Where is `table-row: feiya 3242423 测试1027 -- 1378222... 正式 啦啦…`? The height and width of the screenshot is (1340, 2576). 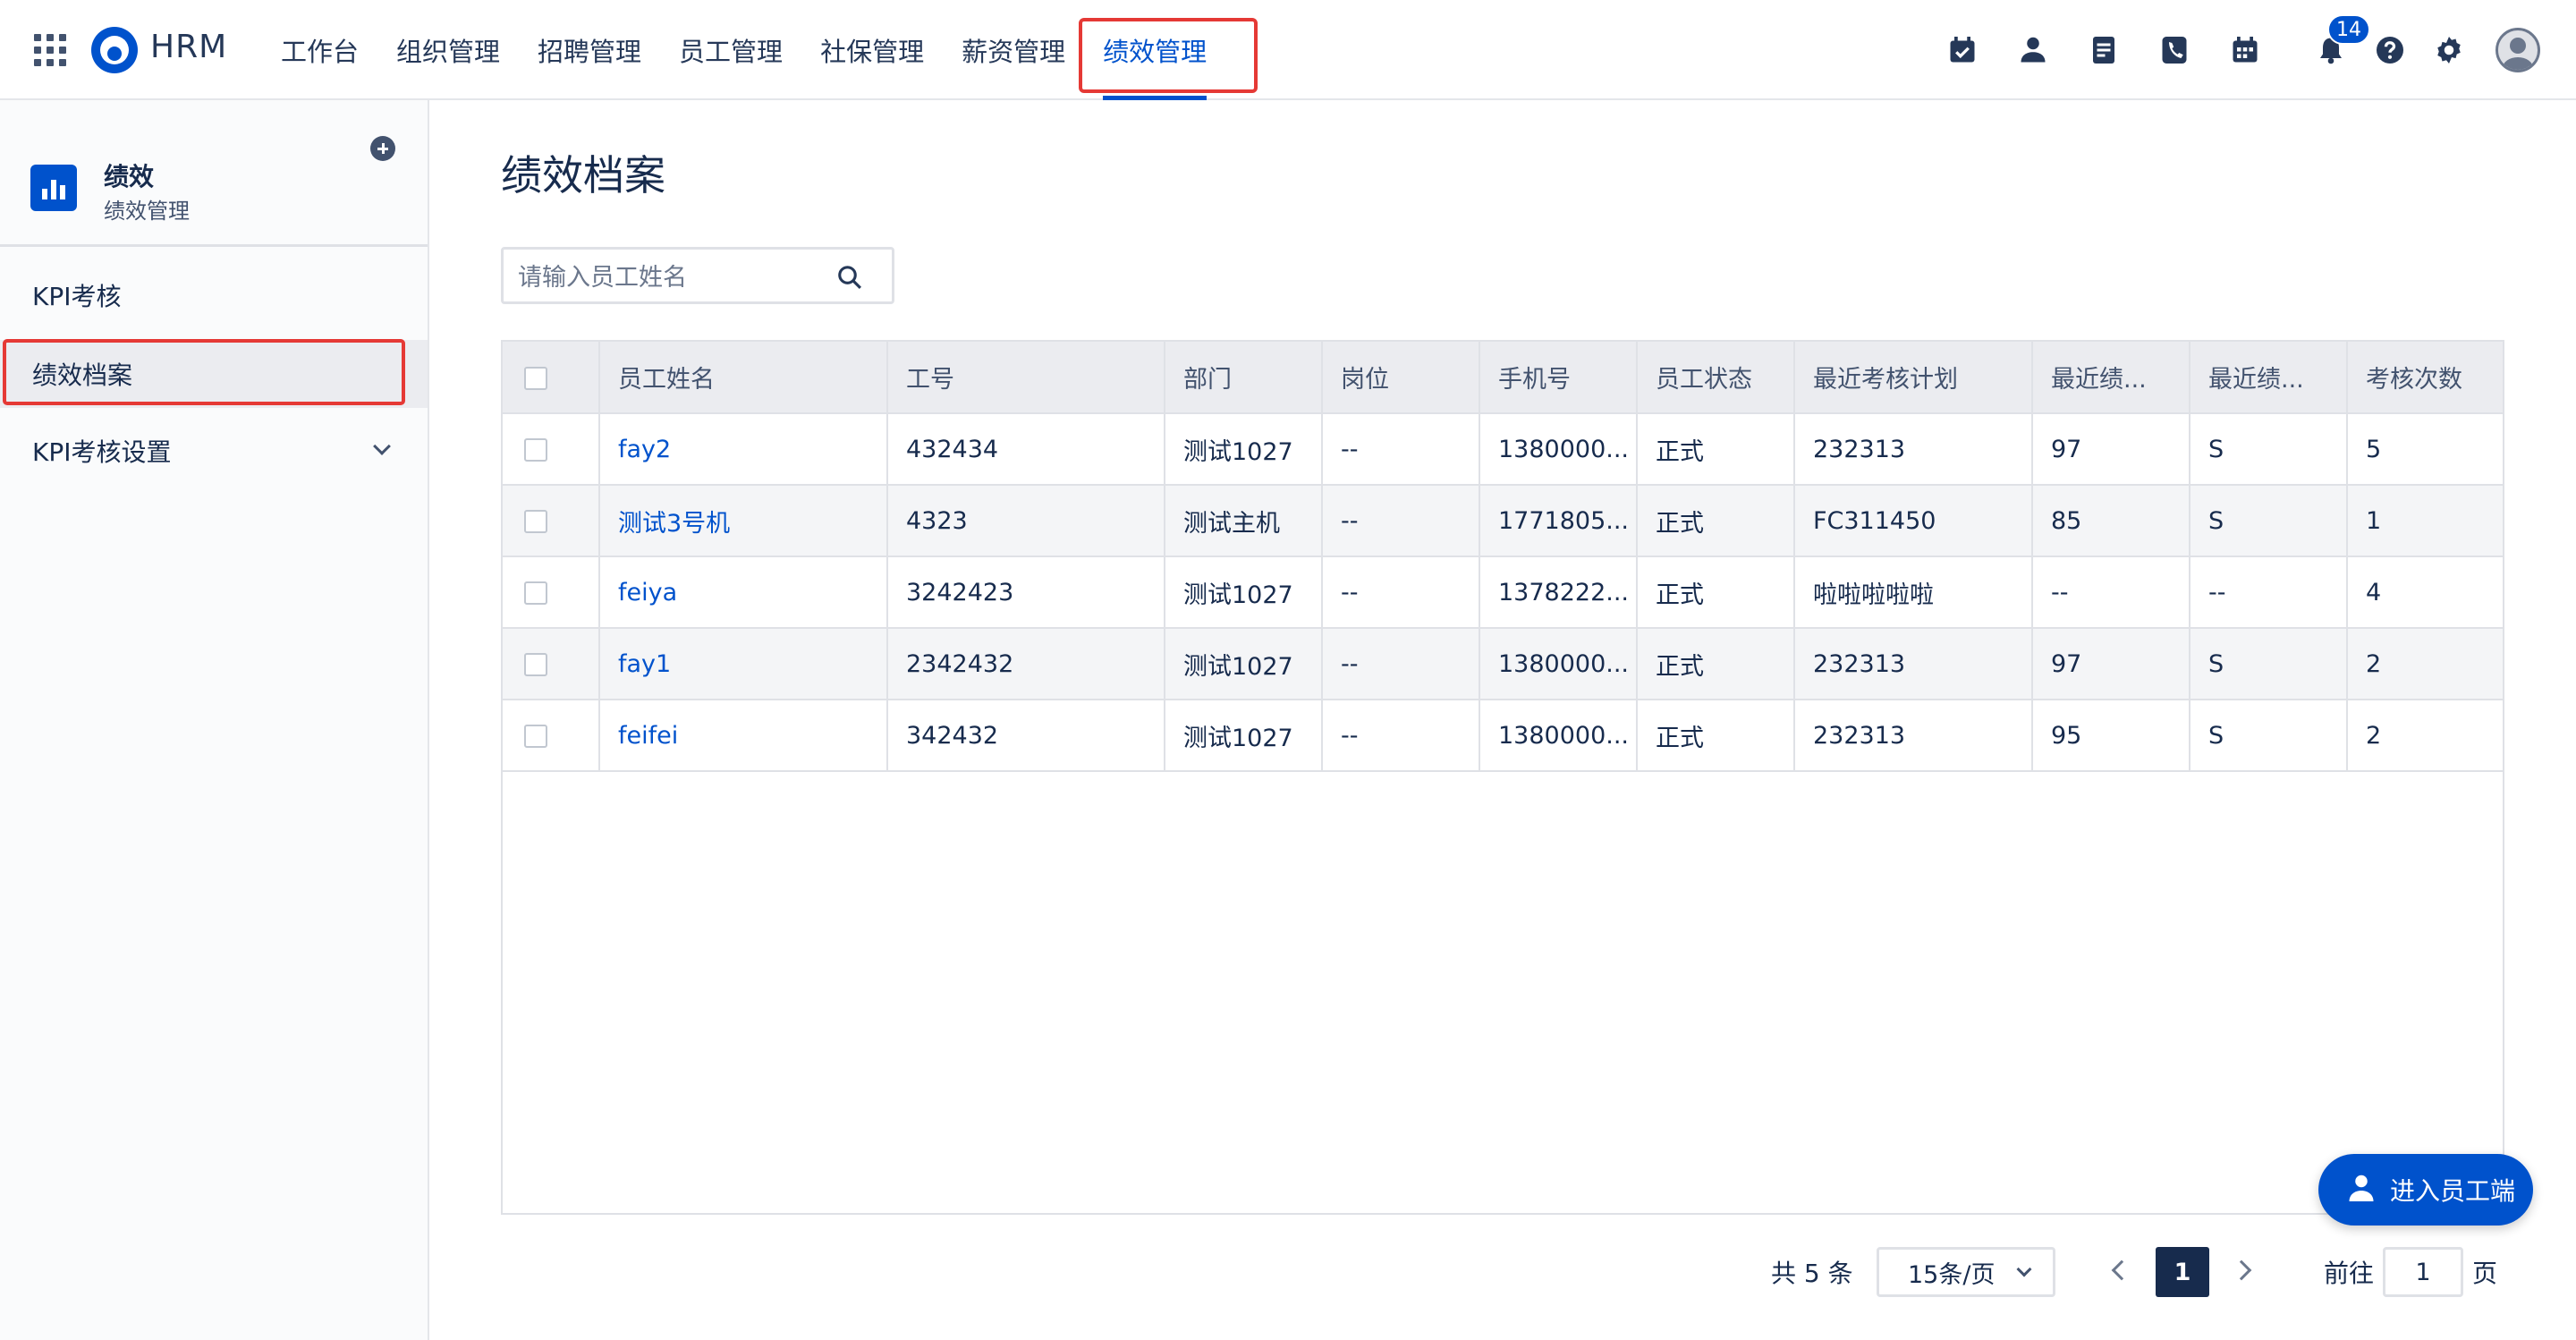
table-row: feiya 3242423 测试1027 -- 1378222... 正式 啦啦… is located at coordinates (1503, 592).